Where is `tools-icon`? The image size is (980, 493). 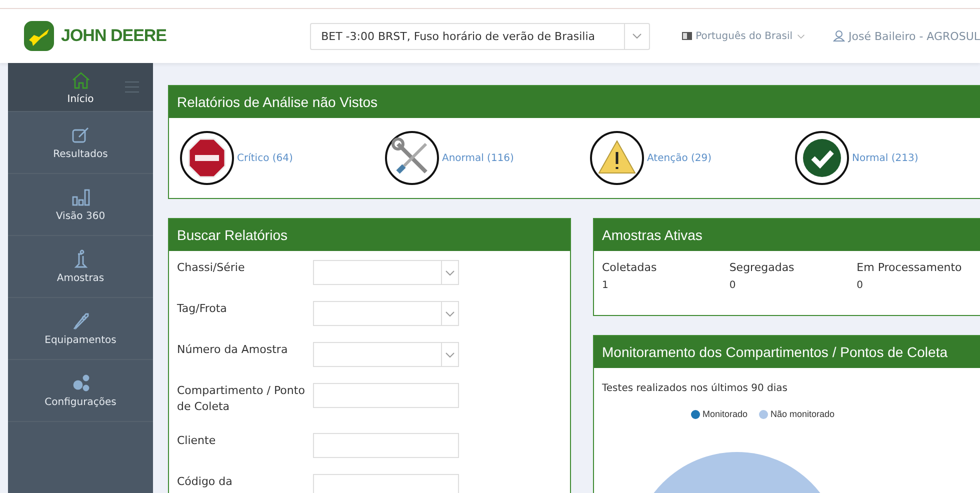
tools-icon is located at coordinates (412, 158).